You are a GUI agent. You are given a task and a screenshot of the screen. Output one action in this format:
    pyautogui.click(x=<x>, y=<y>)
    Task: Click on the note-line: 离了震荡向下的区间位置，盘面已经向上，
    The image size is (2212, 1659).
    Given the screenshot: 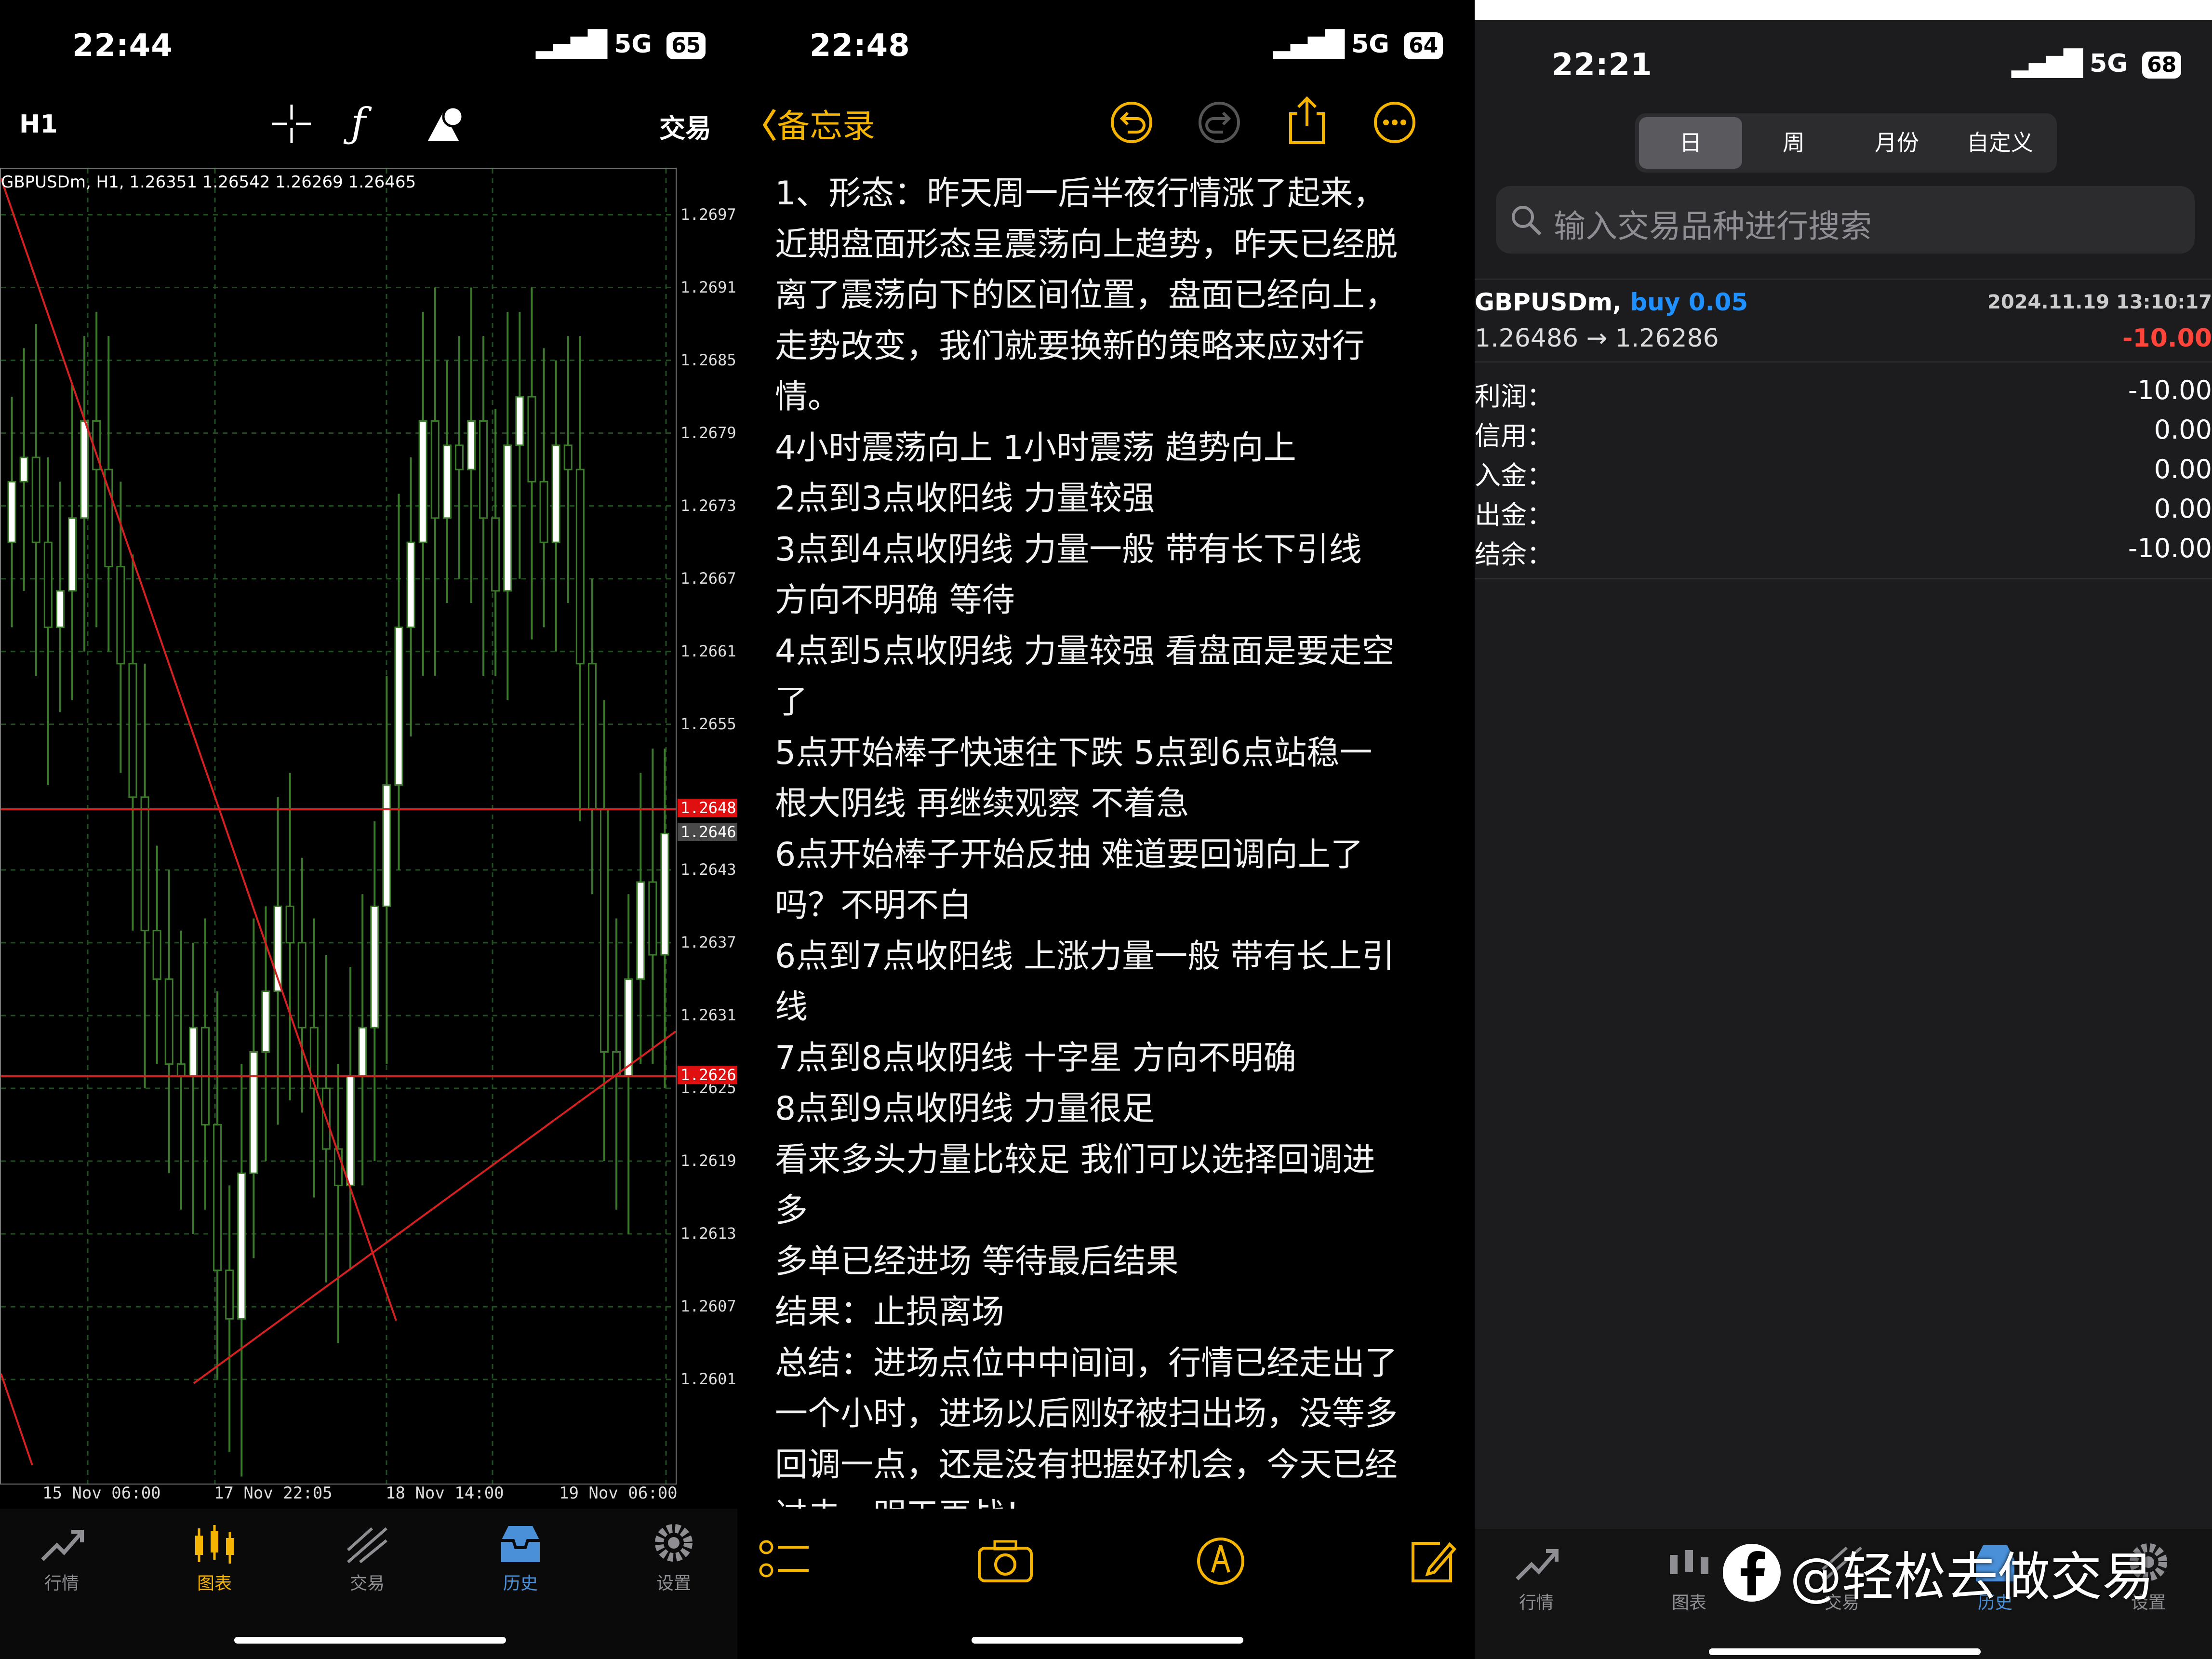 What is the action you would take?
    pyautogui.click(x=1086, y=295)
    